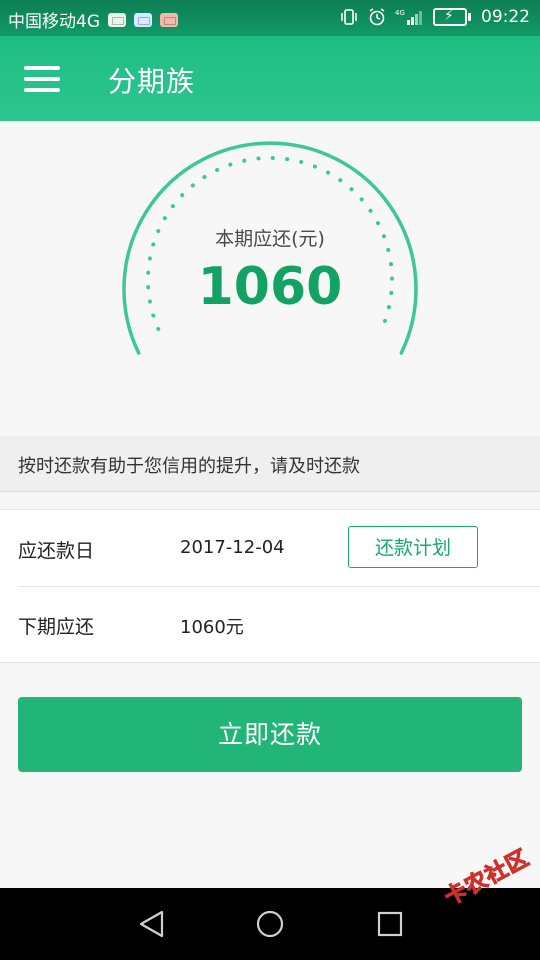  I want to click on next-payment-label: 下期应还, so click(56, 627).